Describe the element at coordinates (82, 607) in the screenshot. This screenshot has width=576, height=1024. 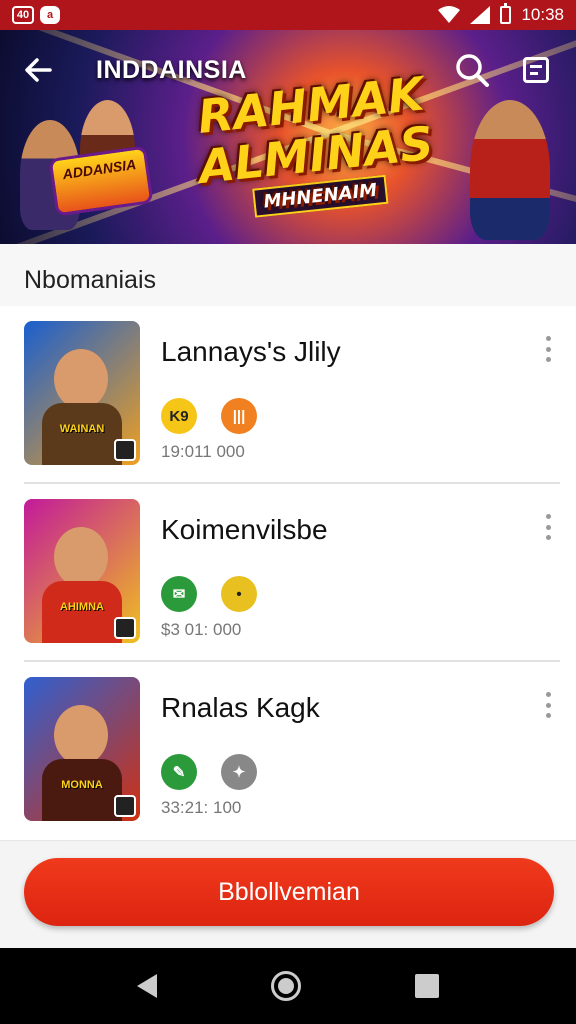
I see `thumbnail-label: AHIMNA` at that location.